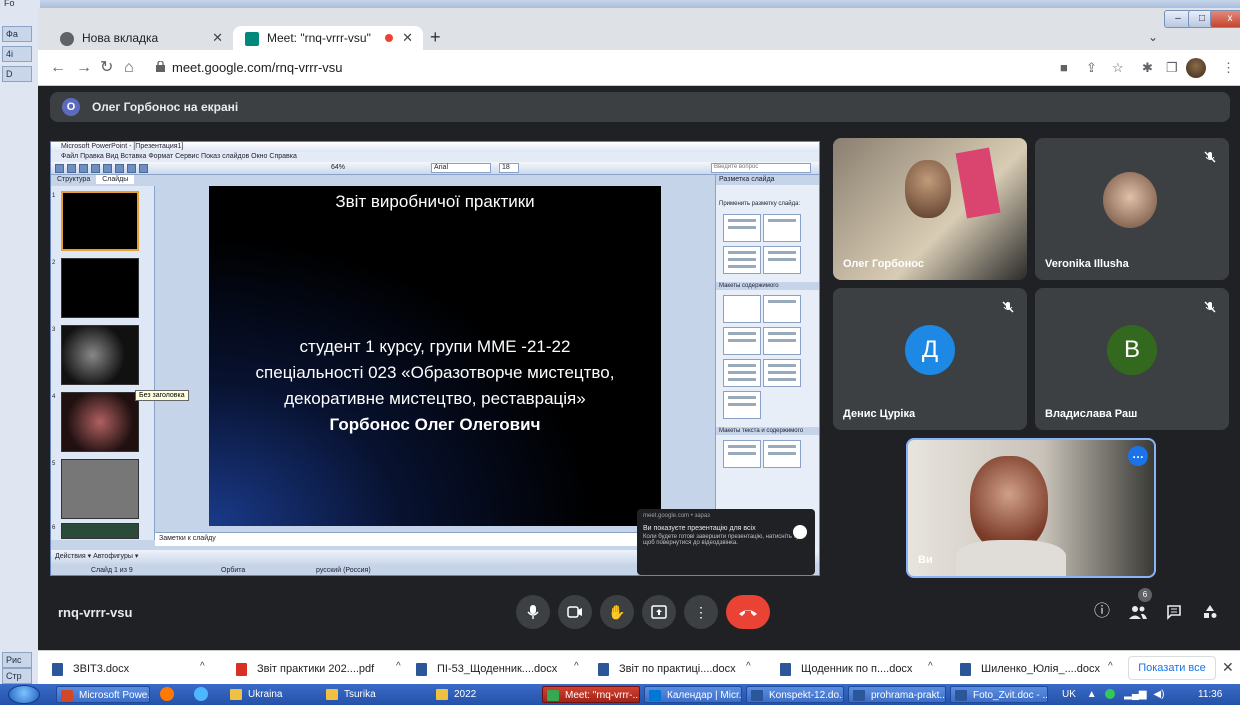 This screenshot has height=705, width=1240. Describe the element at coordinates (435, 346) in the screenshot. I see `slide-line: студент 1 курсу, групи ММЕ -21-22` at that location.